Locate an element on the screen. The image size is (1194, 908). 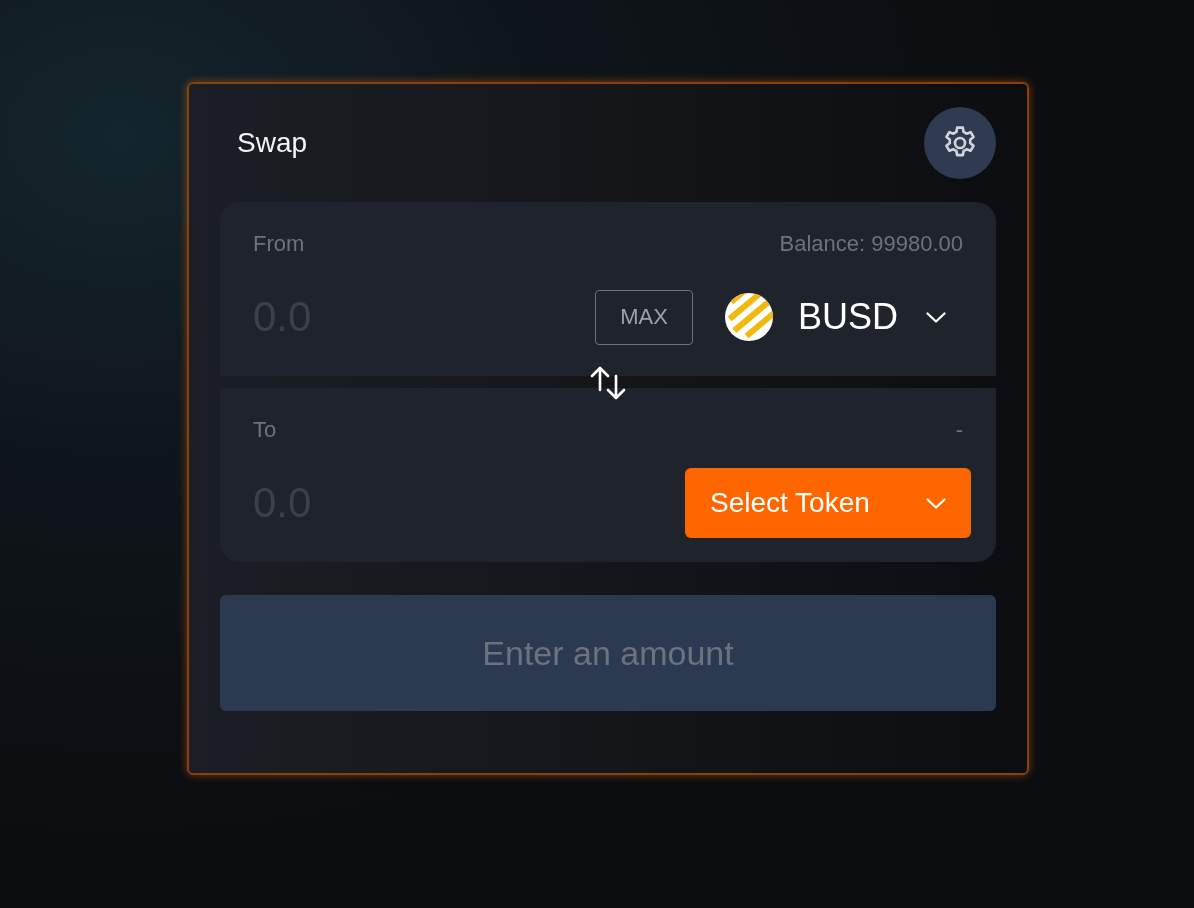
max-button: MAX is located at coordinates (643, 317).